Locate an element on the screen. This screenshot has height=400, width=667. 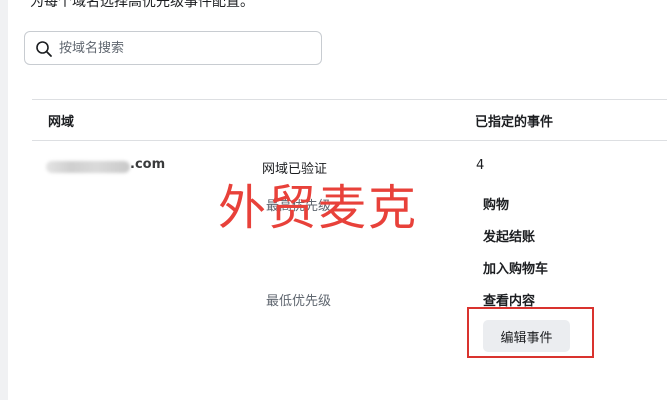
column-header-domain: 网域 is located at coordinates (61, 122).